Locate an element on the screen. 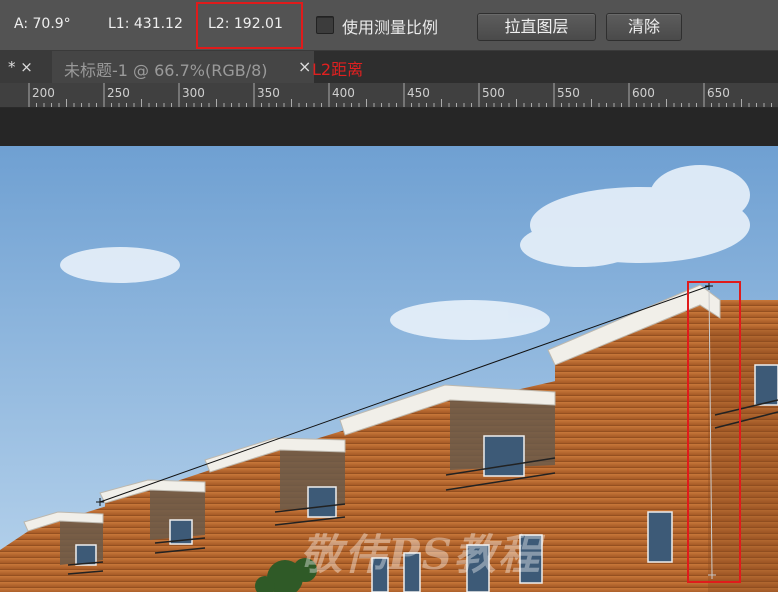 The image size is (778, 592). tab-current-document: 未标题-1 @ 66.7%(RGB/8) is located at coordinates (183, 67).